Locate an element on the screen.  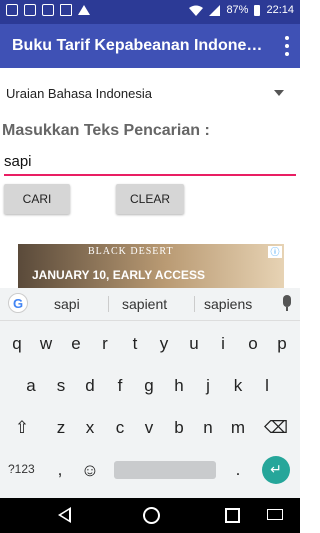
status-bar: 87% 22:14 is located at coordinates (150, 12).